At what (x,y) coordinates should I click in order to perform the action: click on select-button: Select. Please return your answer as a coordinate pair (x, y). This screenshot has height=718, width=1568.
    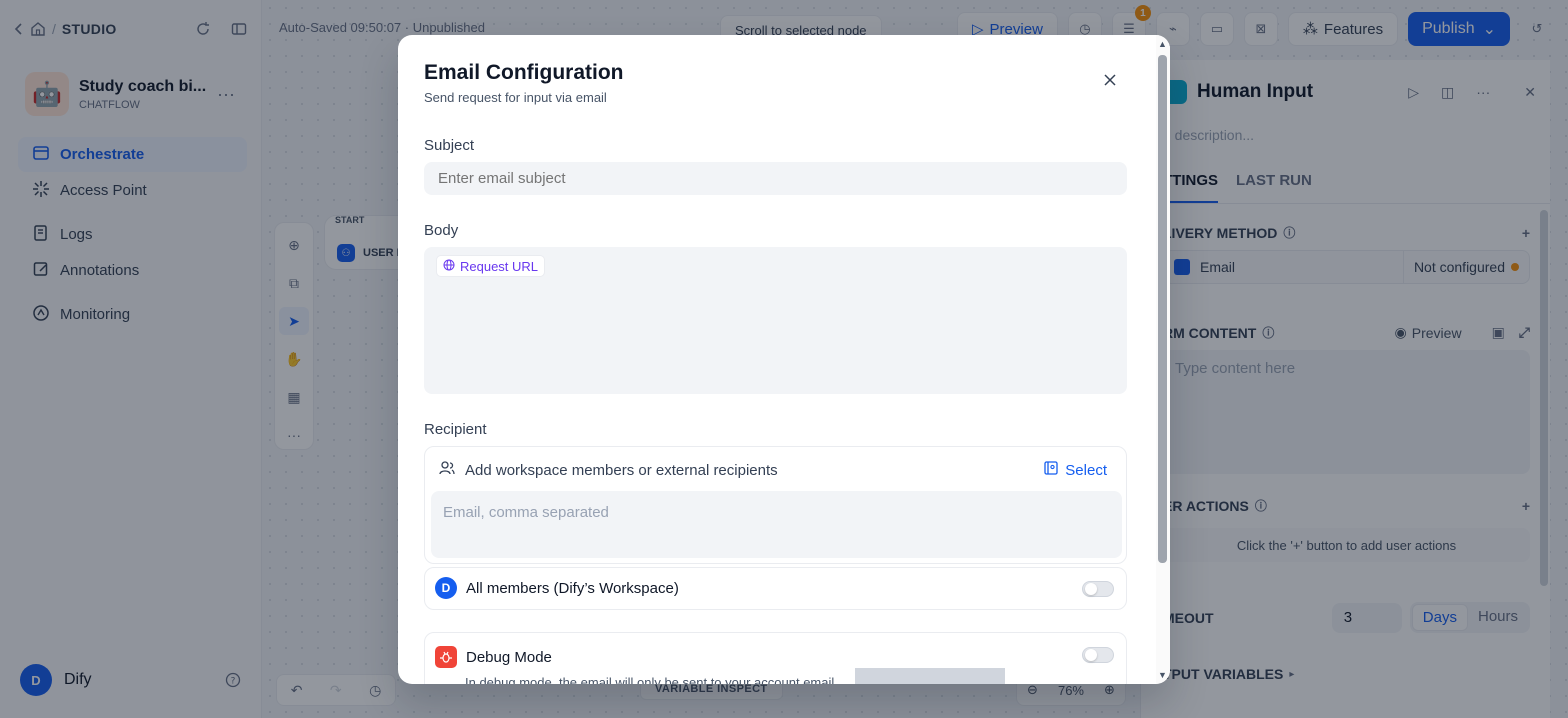
    Looking at the image, I should click on (1075, 470).